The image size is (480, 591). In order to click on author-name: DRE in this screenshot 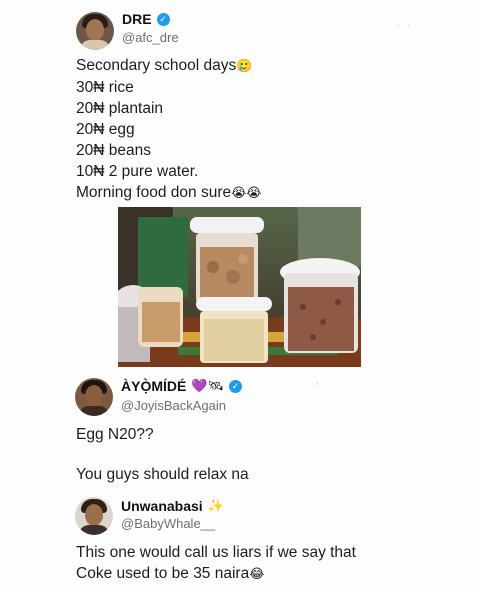, I will do `click(137, 19)`.